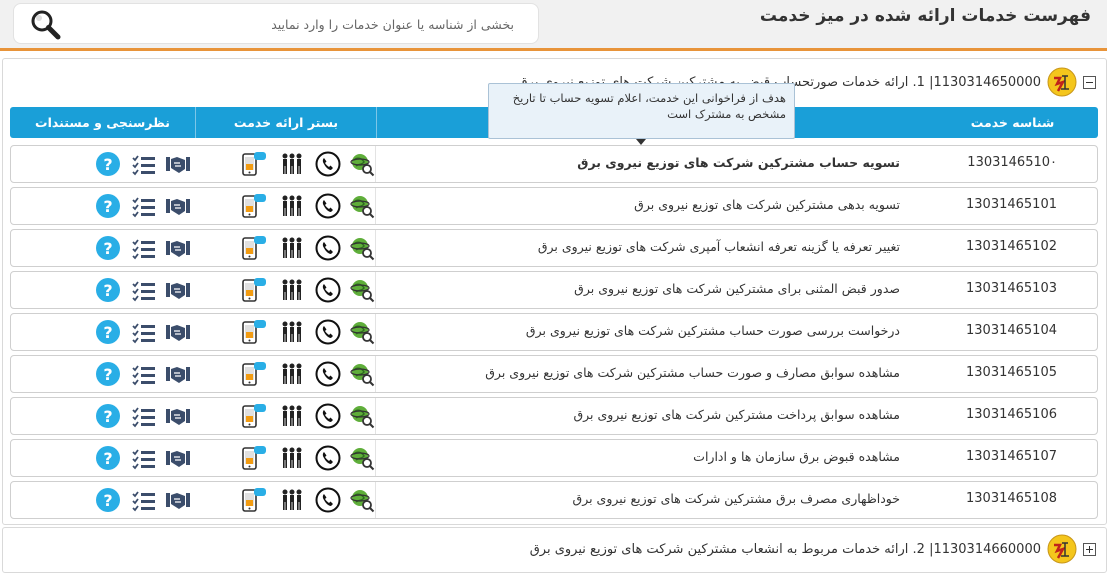  What do you see at coordinates (1089, 82) in the screenshot?
I see `collapse-icon` at bounding box center [1089, 82].